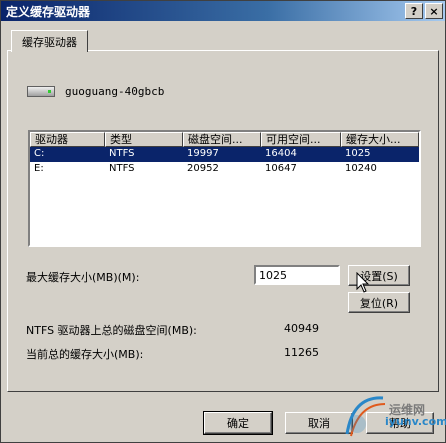 The height and width of the screenshot is (443, 446). I want to click on help-icon: ?, so click(414, 11).